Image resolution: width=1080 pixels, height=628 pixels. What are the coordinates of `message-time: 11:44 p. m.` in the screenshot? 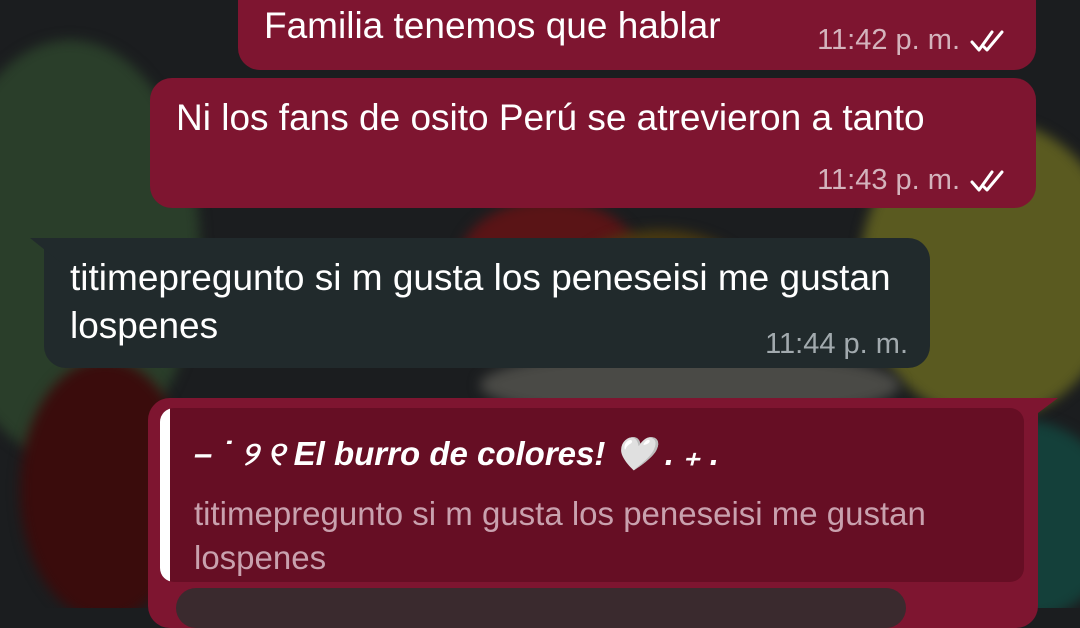 It's located at (836, 344).